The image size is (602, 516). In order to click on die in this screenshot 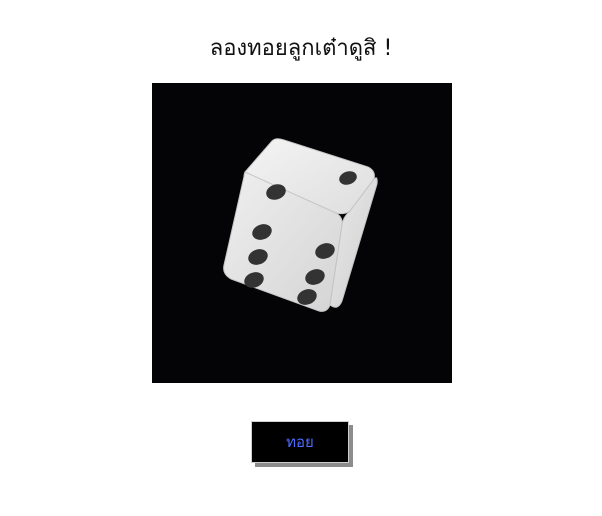, I will do `click(300, 225)`.